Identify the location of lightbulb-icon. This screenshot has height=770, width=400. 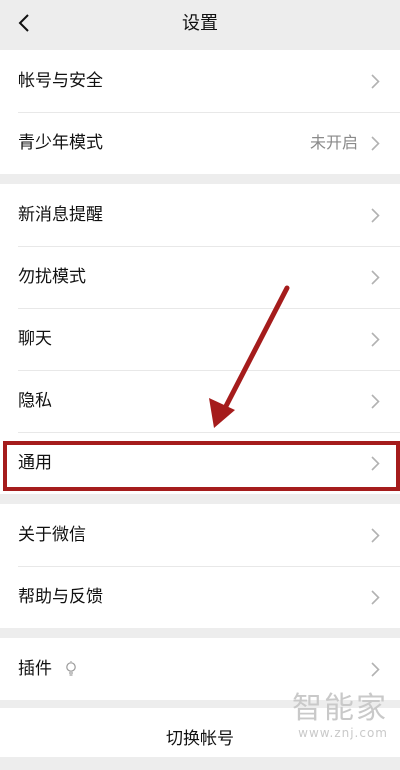
(71, 668).